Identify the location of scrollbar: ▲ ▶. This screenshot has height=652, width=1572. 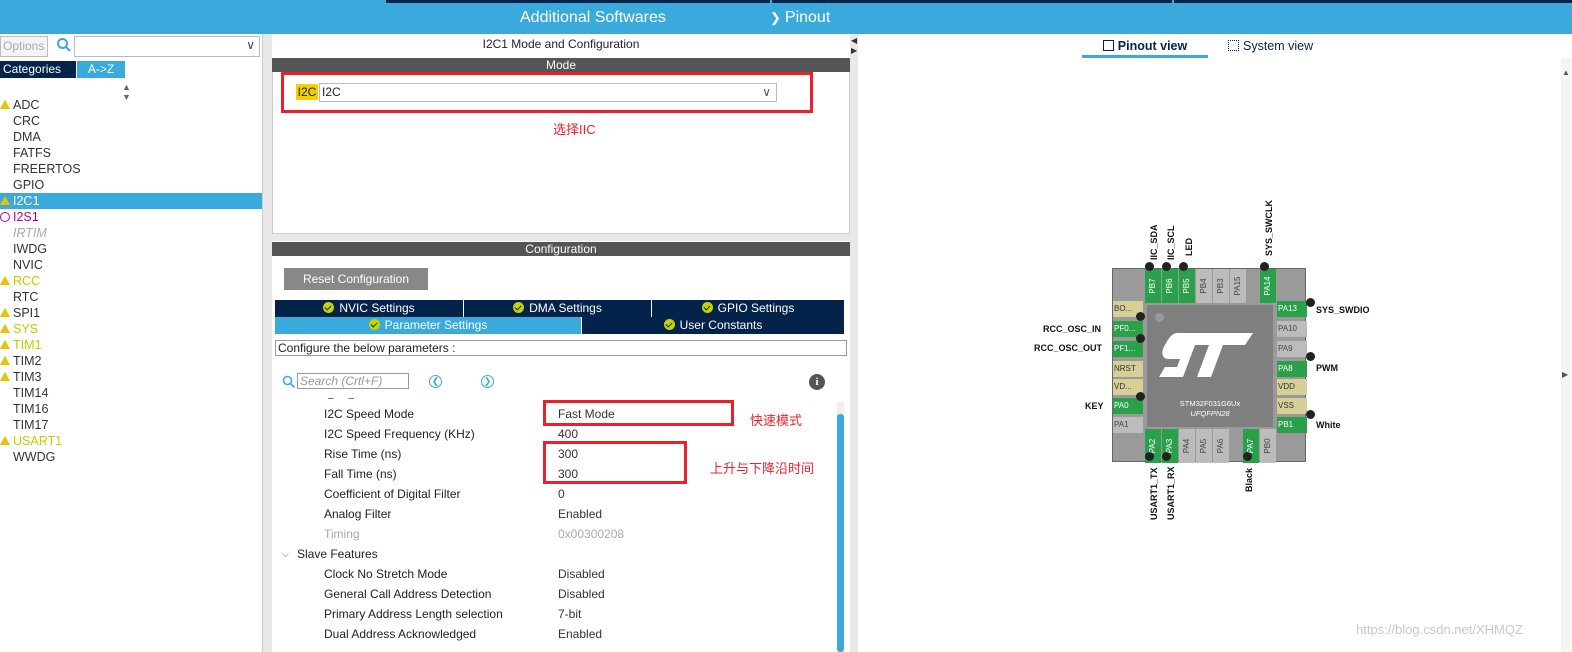
(1566, 355).